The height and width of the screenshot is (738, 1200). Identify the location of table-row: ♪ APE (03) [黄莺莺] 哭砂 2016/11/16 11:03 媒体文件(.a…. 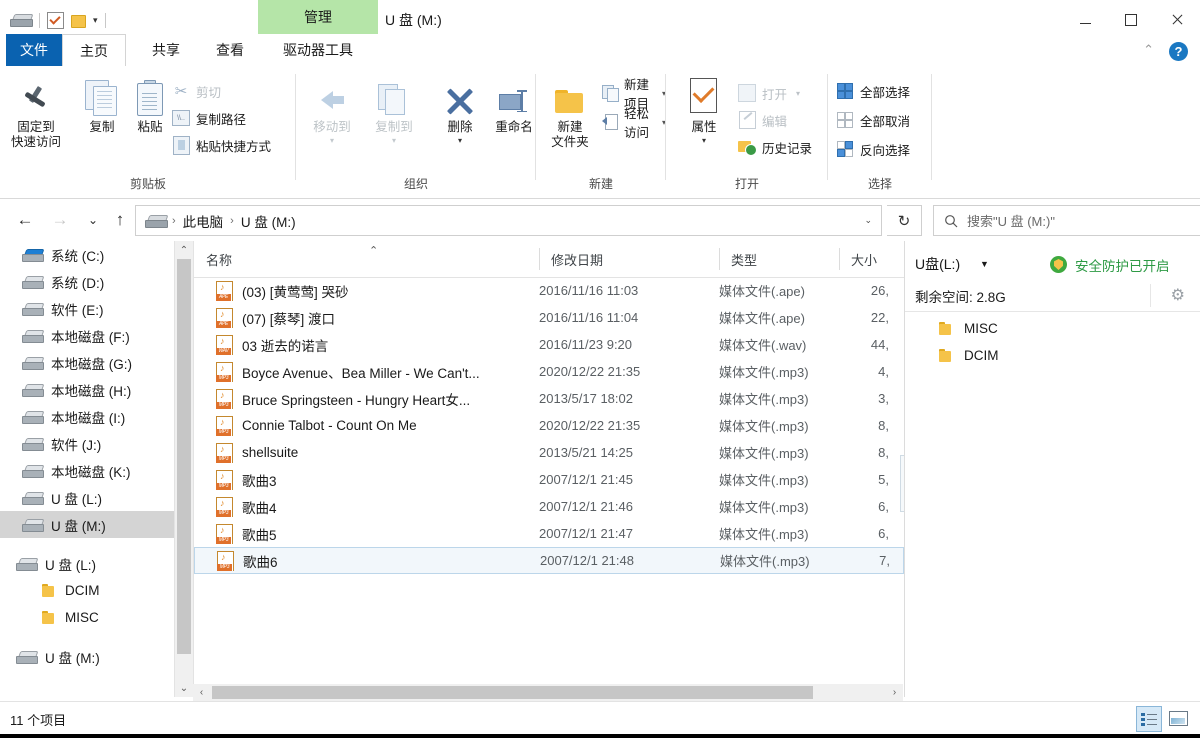
(549, 290).